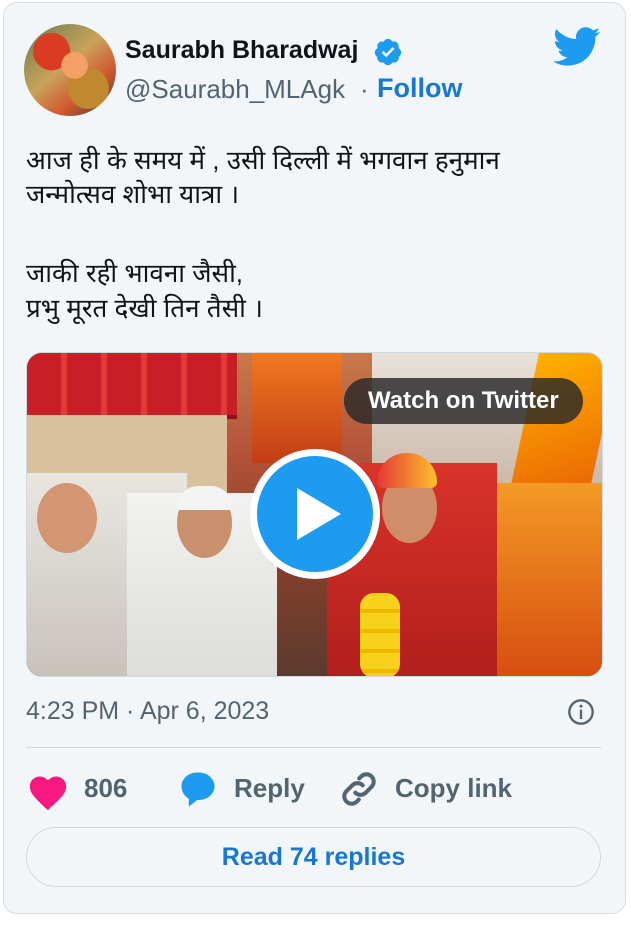 This screenshot has width=631, height=930. Describe the element at coordinates (269, 788) in the screenshot. I see `reply-button: Reply` at that location.